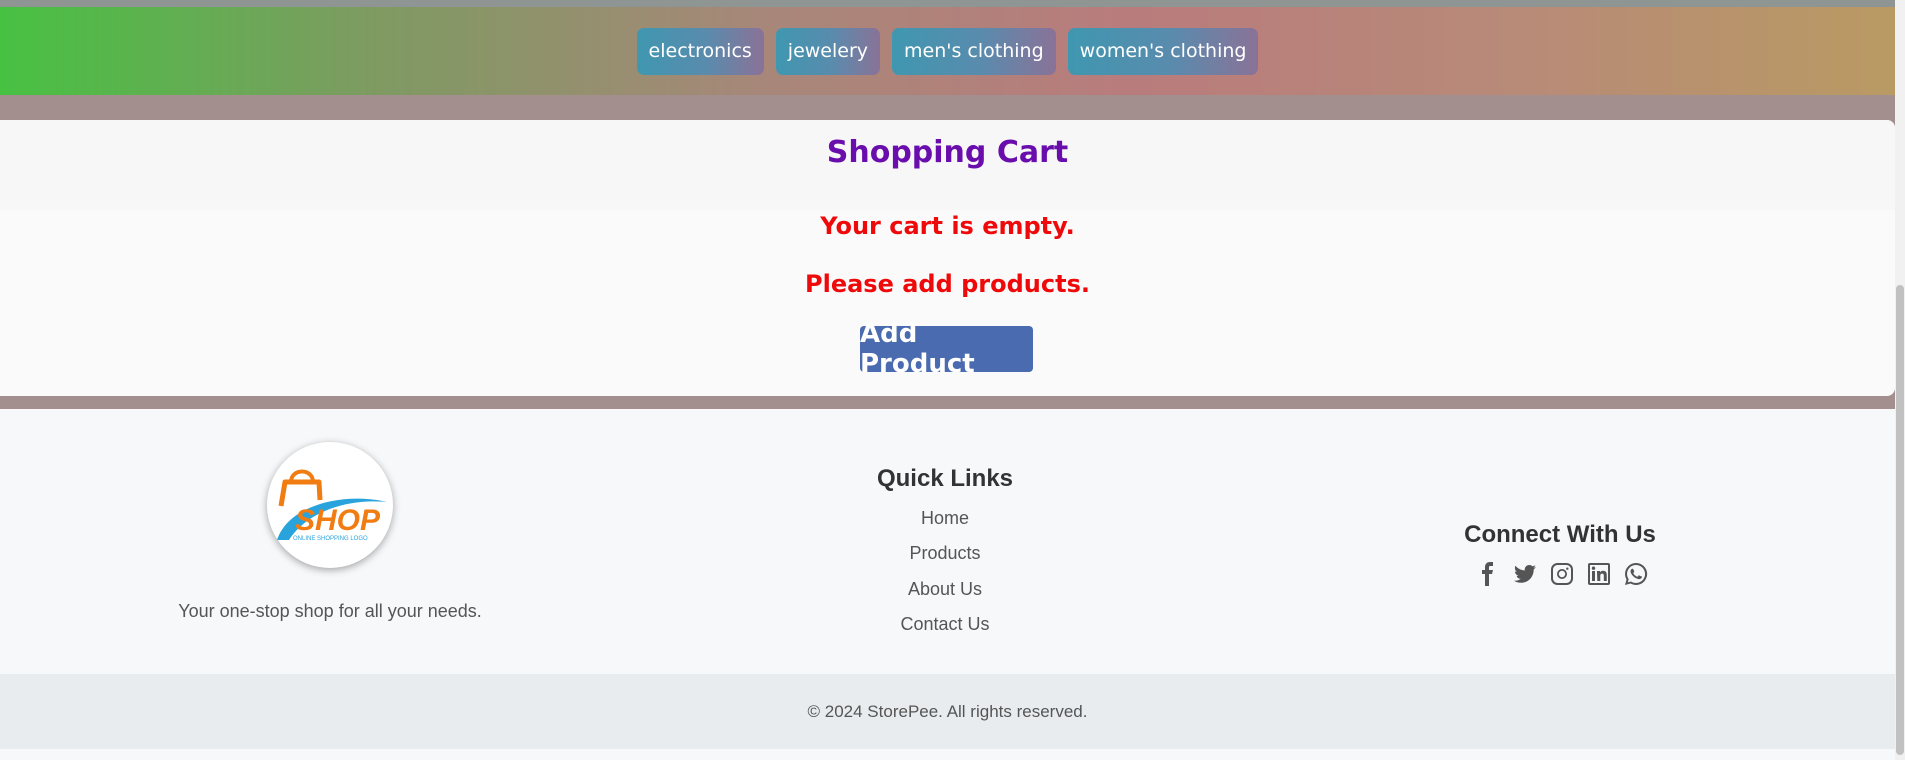  Describe the element at coordinates (947, 152) in the screenshot. I see `page-title: Shopping Cart` at that location.